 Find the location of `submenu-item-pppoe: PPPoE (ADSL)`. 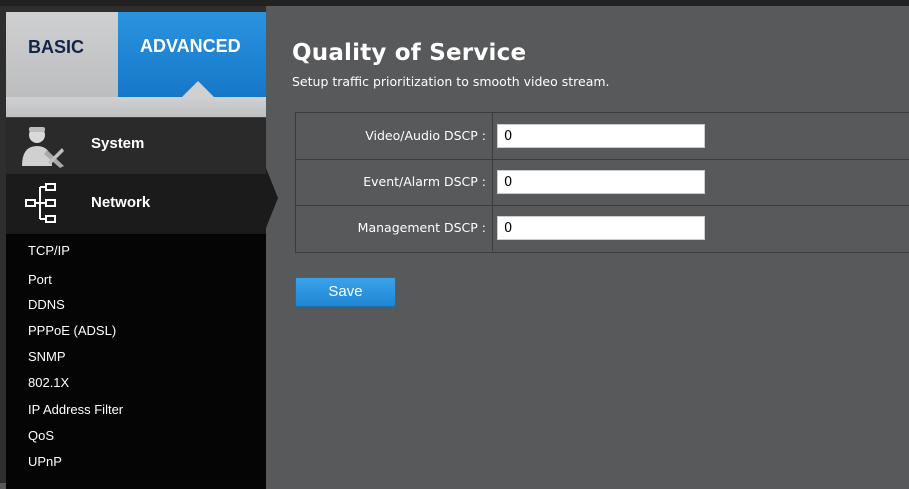

submenu-item-pppoe: PPPoE (ADSL) is located at coordinates (72, 330).